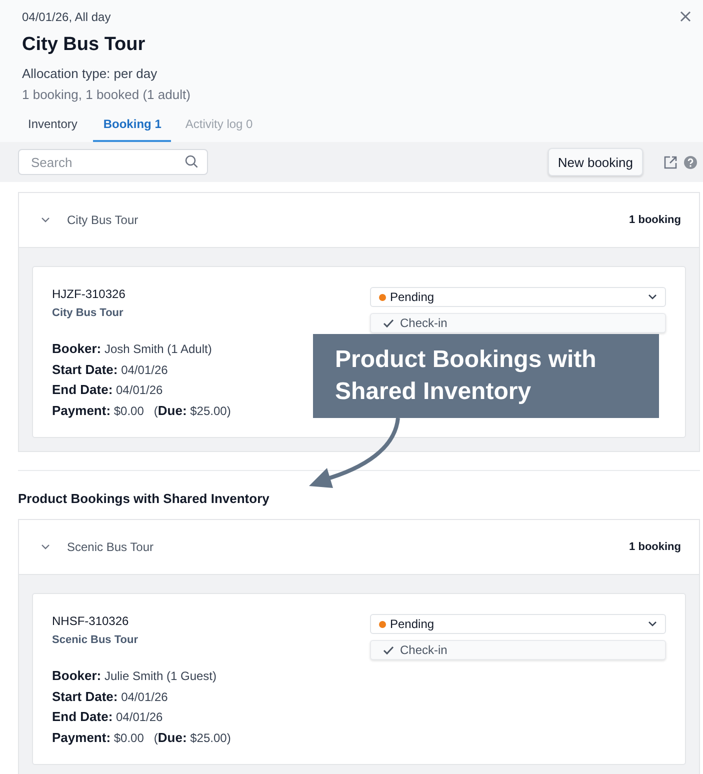 The height and width of the screenshot is (774, 703). What do you see at coordinates (670, 162) in the screenshot?
I see `external-link-icon` at bounding box center [670, 162].